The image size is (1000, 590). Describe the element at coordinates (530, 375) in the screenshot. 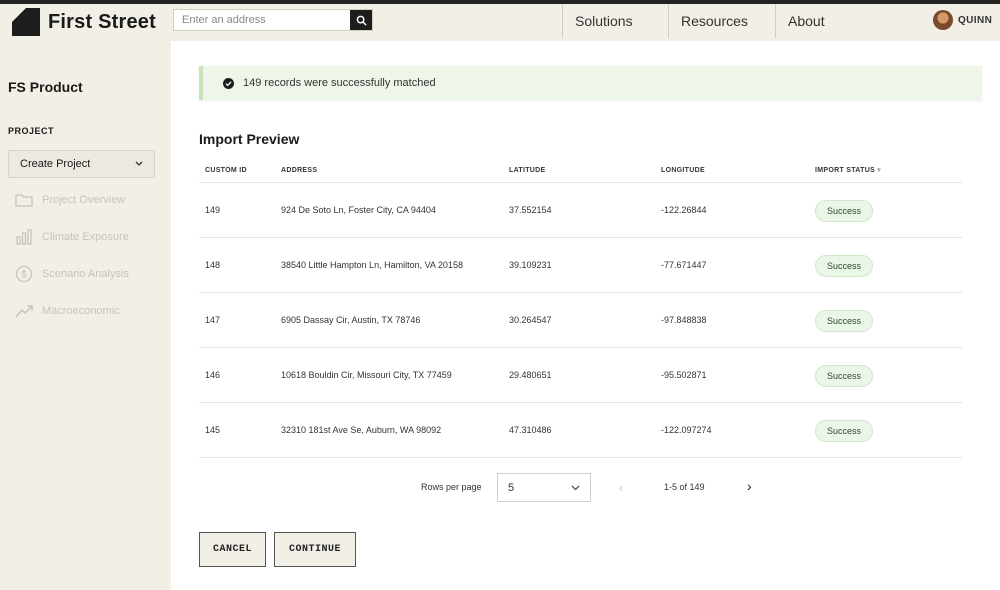

I see `cell-latitude: 29.480651` at that location.